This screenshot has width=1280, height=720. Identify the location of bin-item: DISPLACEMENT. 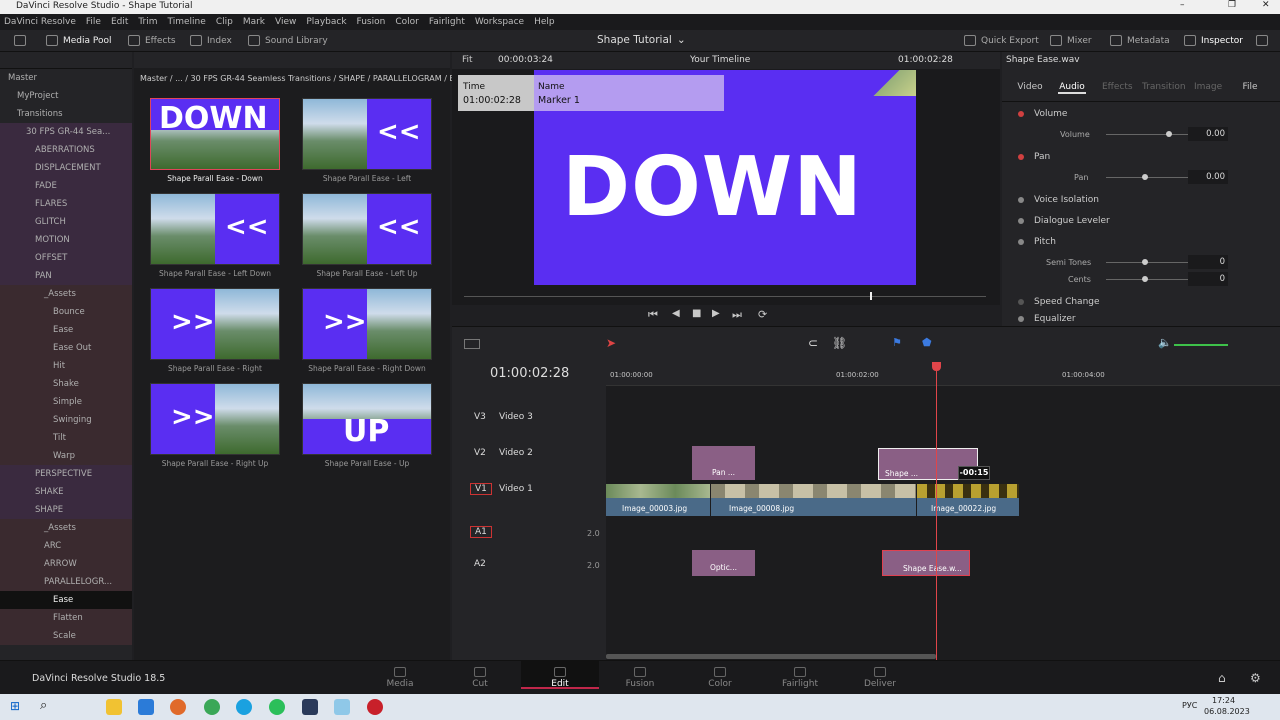
(66, 168).